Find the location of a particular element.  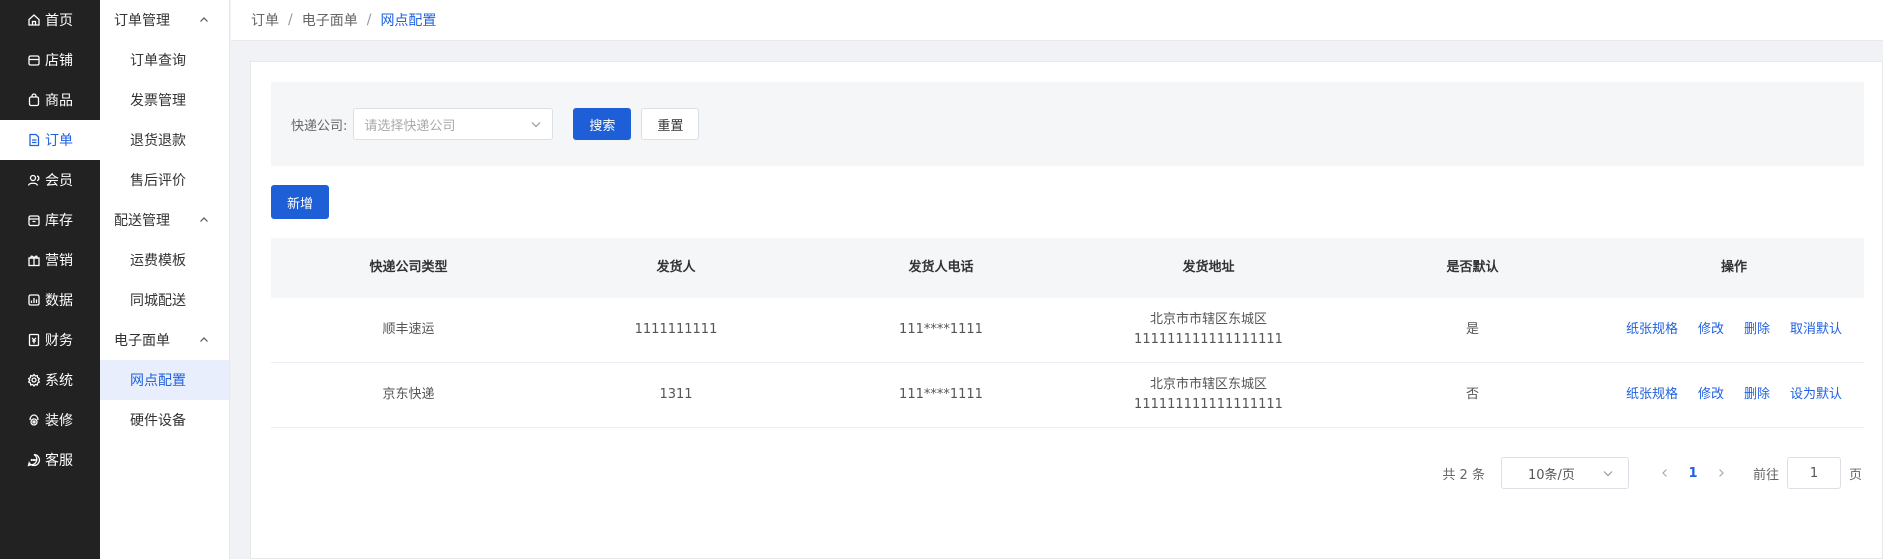

courier-select: 请选择快递公司 is located at coordinates (453, 124).